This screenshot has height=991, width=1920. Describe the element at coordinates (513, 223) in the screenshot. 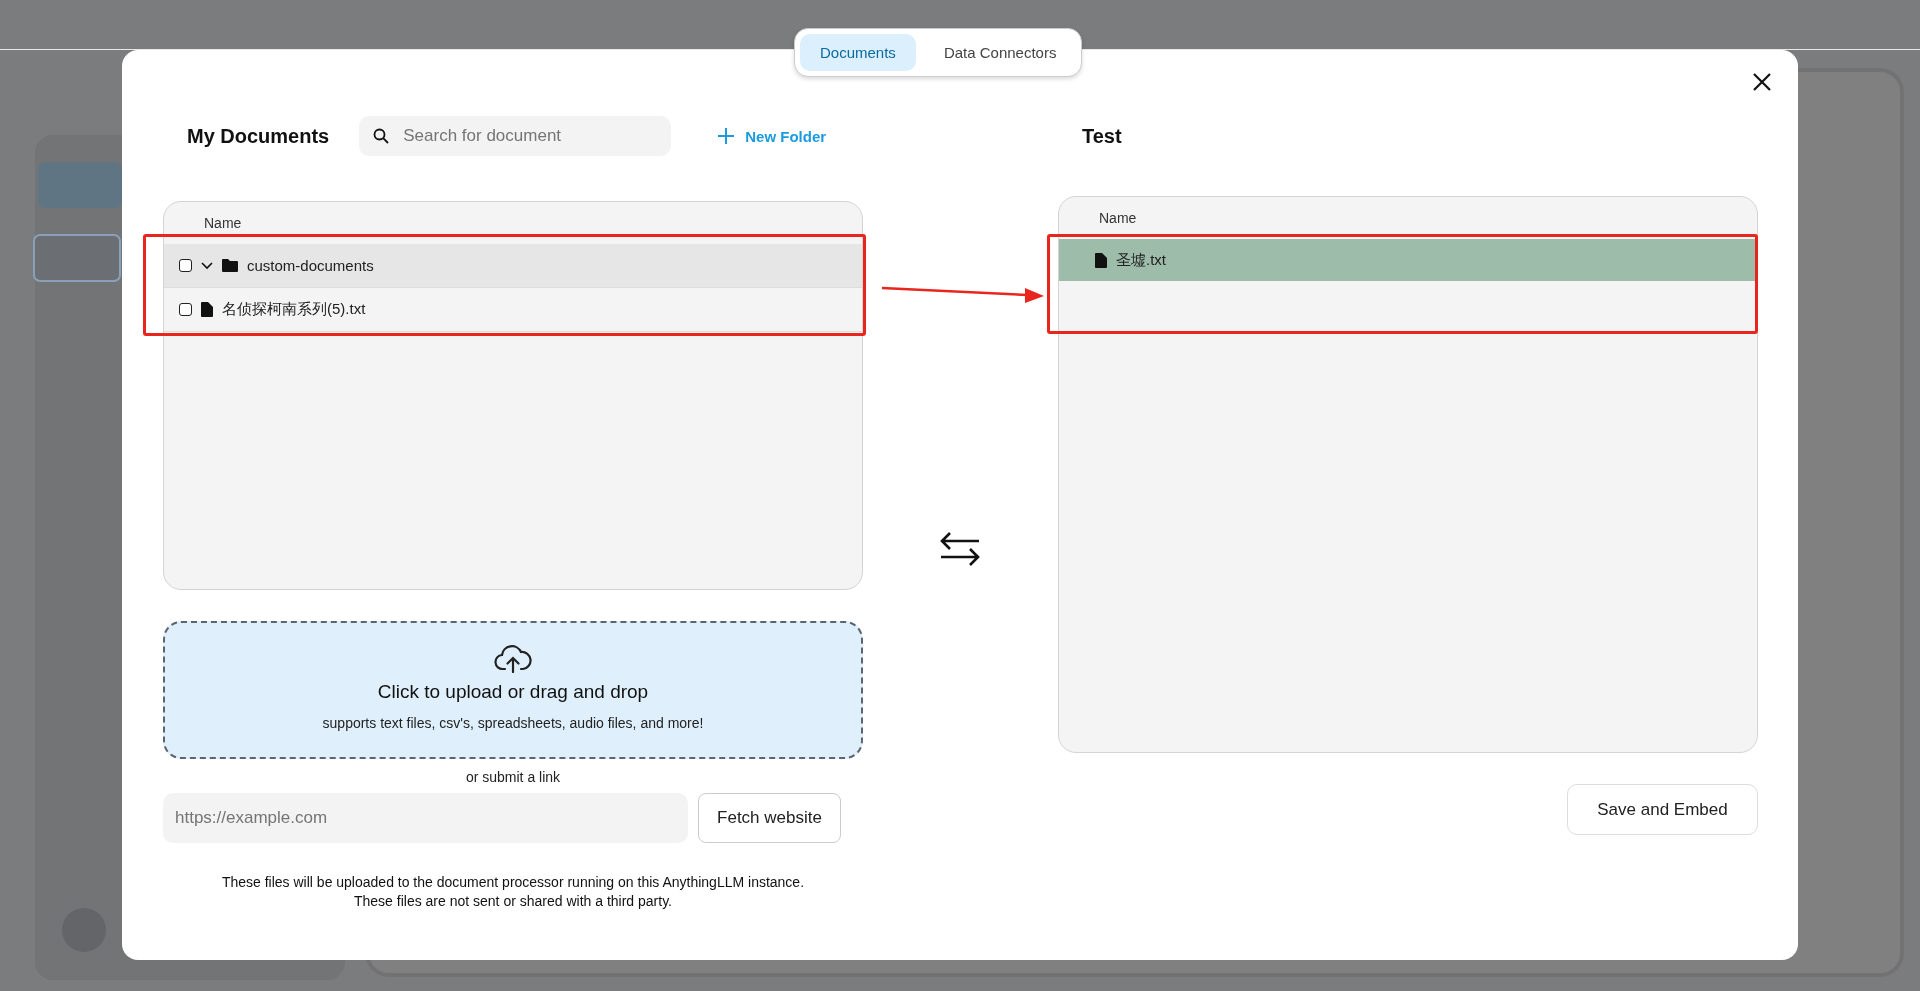

I see `column-header: Name` at that location.